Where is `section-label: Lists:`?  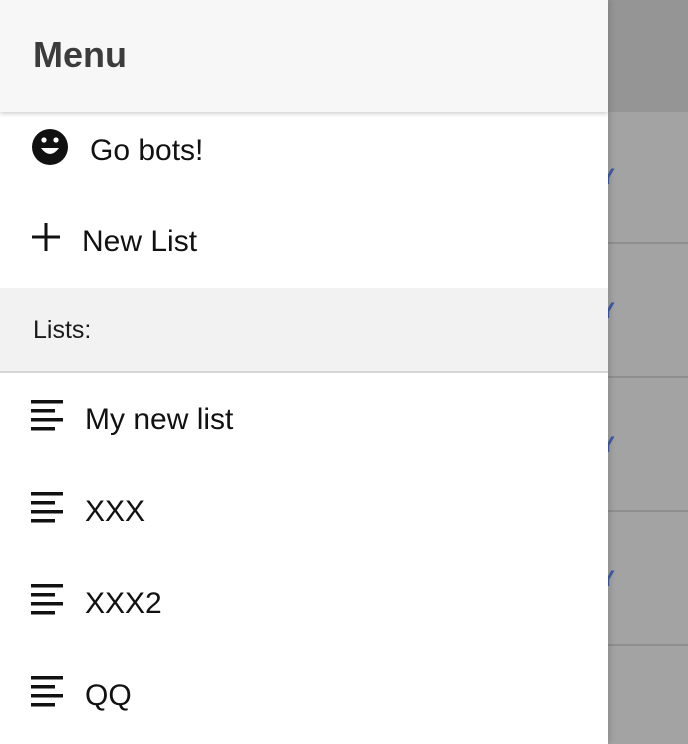 section-label: Lists: is located at coordinates (62, 330).